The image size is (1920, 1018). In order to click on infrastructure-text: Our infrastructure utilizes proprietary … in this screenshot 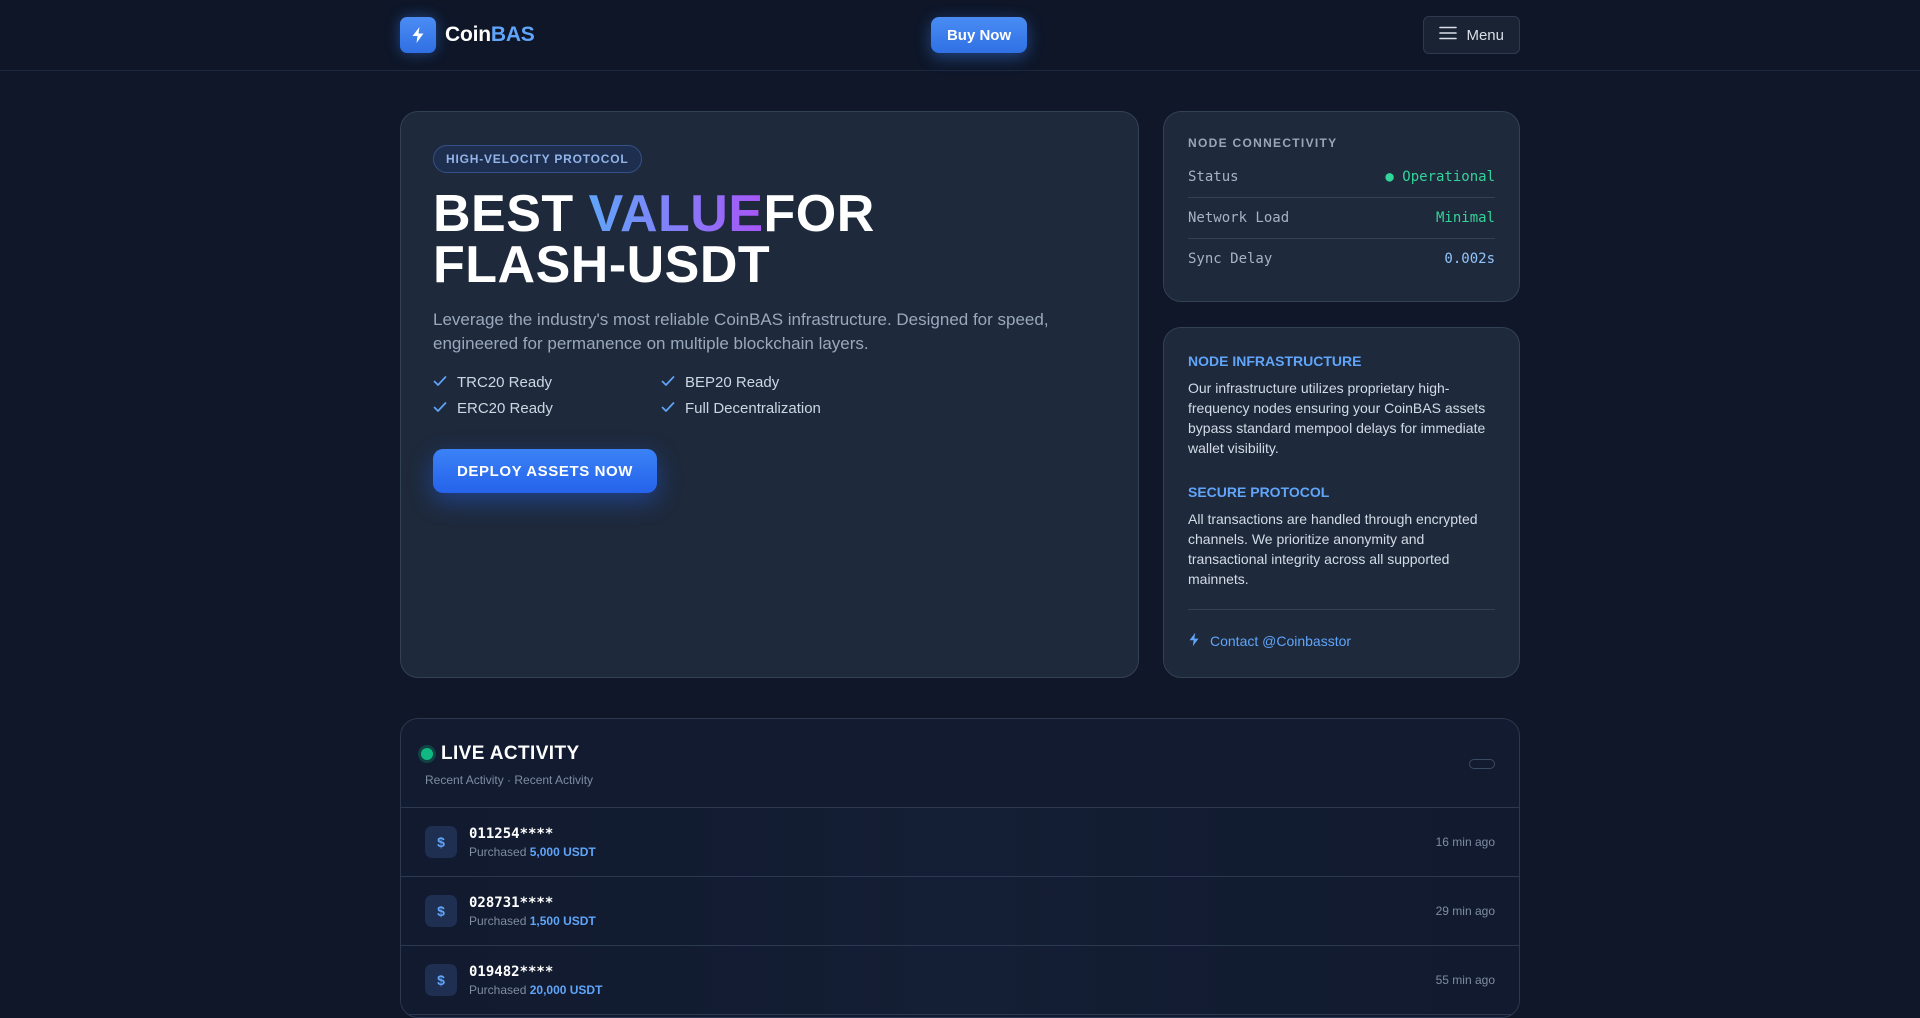, I will do `click(1337, 418)`.